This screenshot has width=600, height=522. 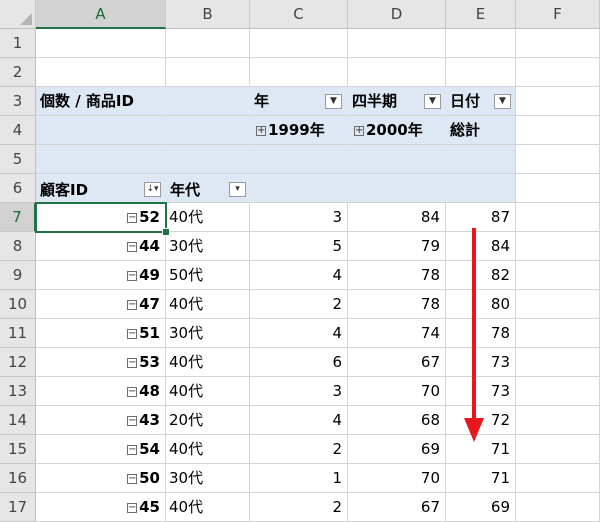 I want to click on row-header-16: 16, so click(x=18, y=478).